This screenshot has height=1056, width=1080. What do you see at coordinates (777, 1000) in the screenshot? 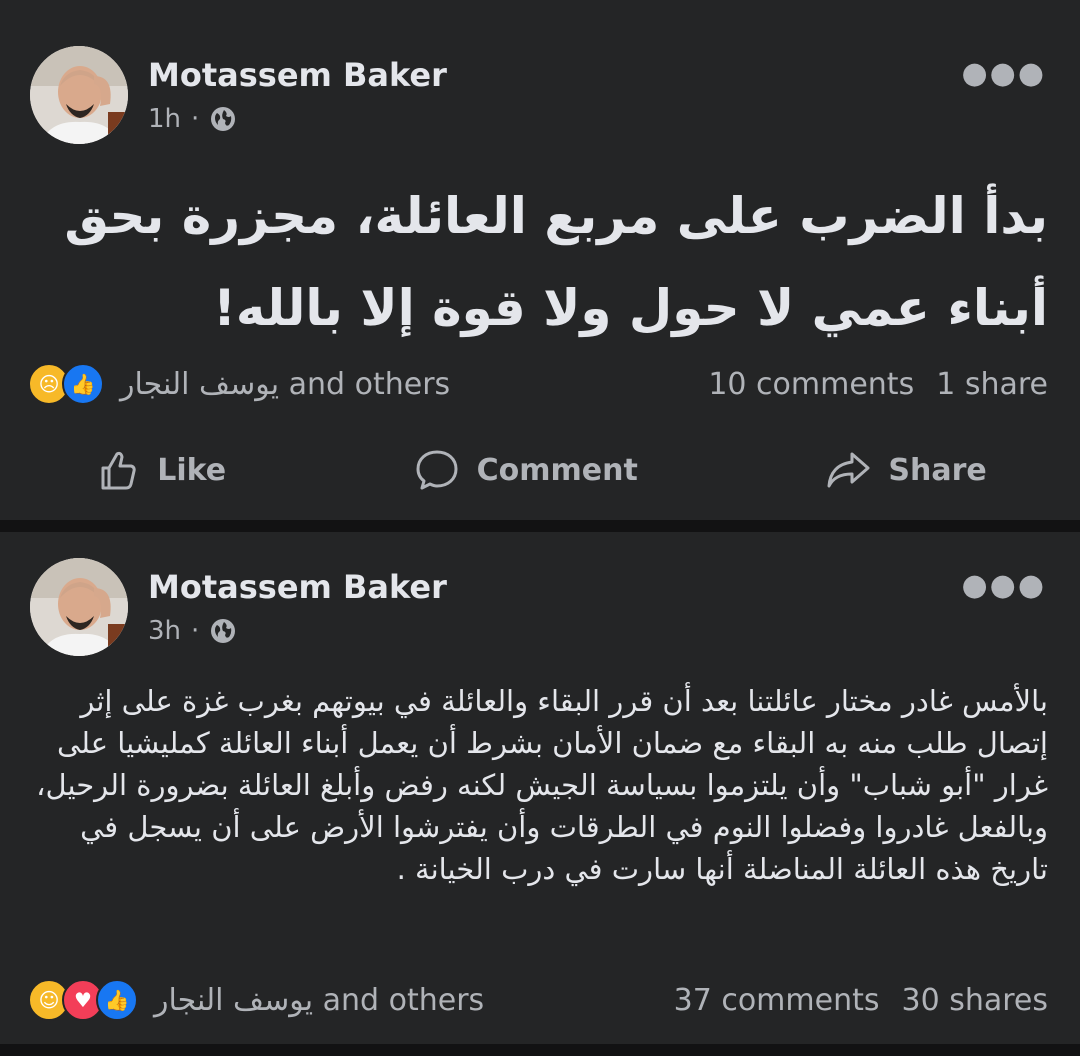
I see `comments-count: 37 comments` at bounding box center [777, 1000].